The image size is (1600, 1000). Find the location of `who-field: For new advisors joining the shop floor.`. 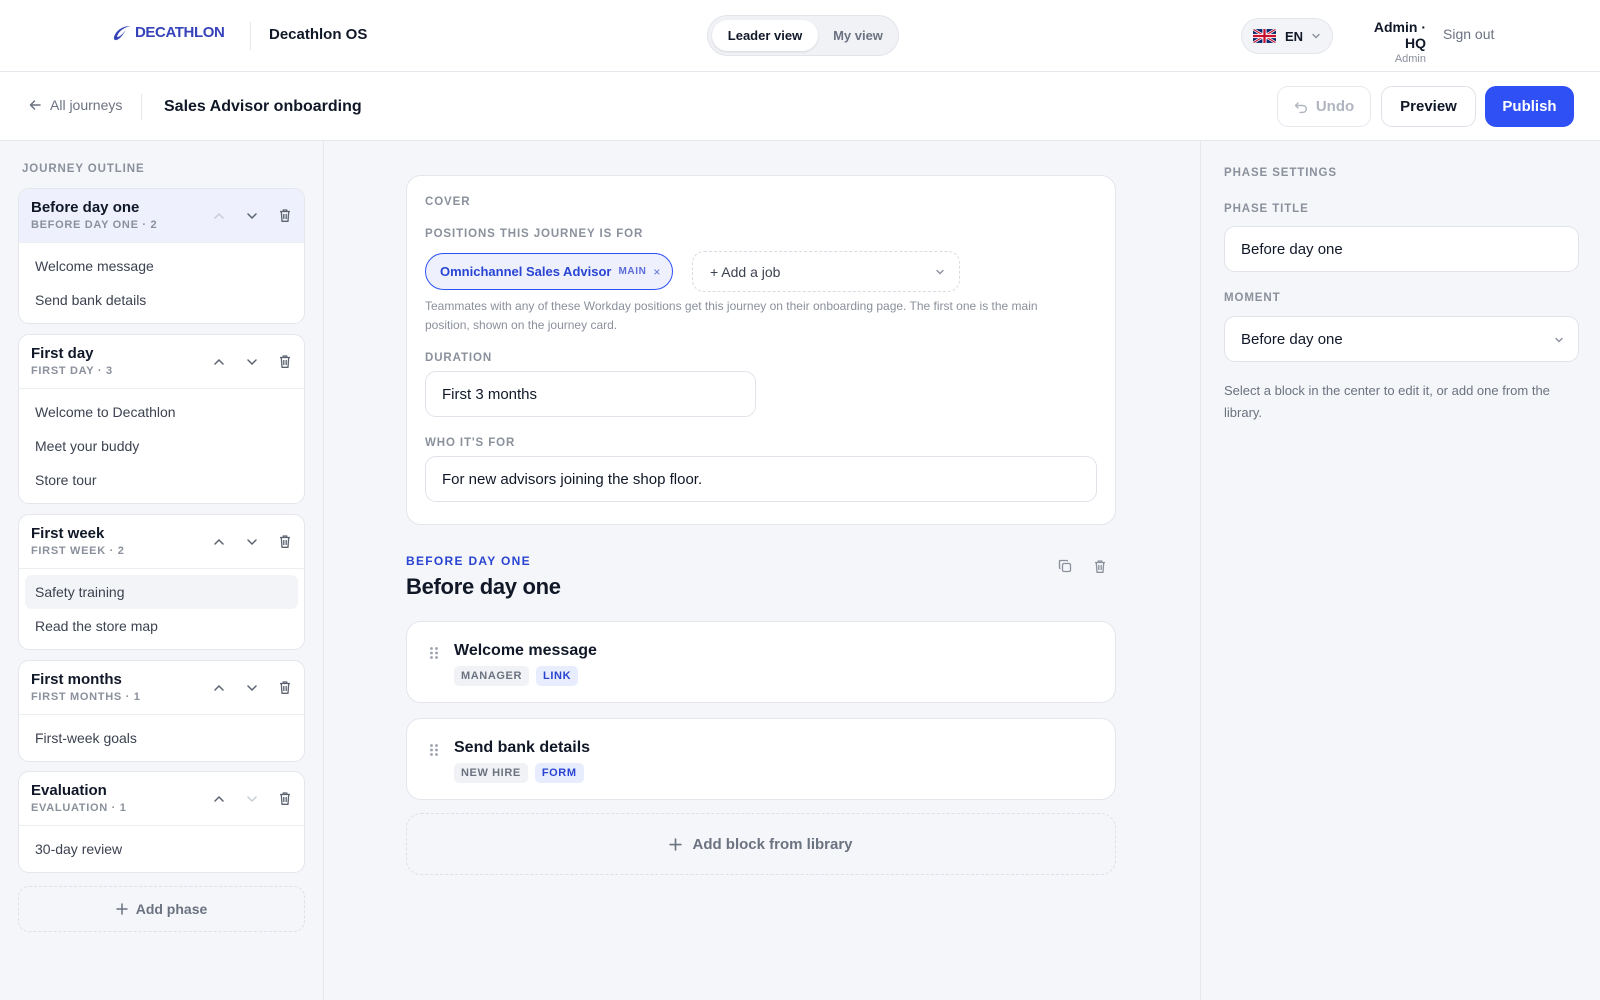

who-field: For new advisors joining the shop floor. is located at coordinates (761, 479).